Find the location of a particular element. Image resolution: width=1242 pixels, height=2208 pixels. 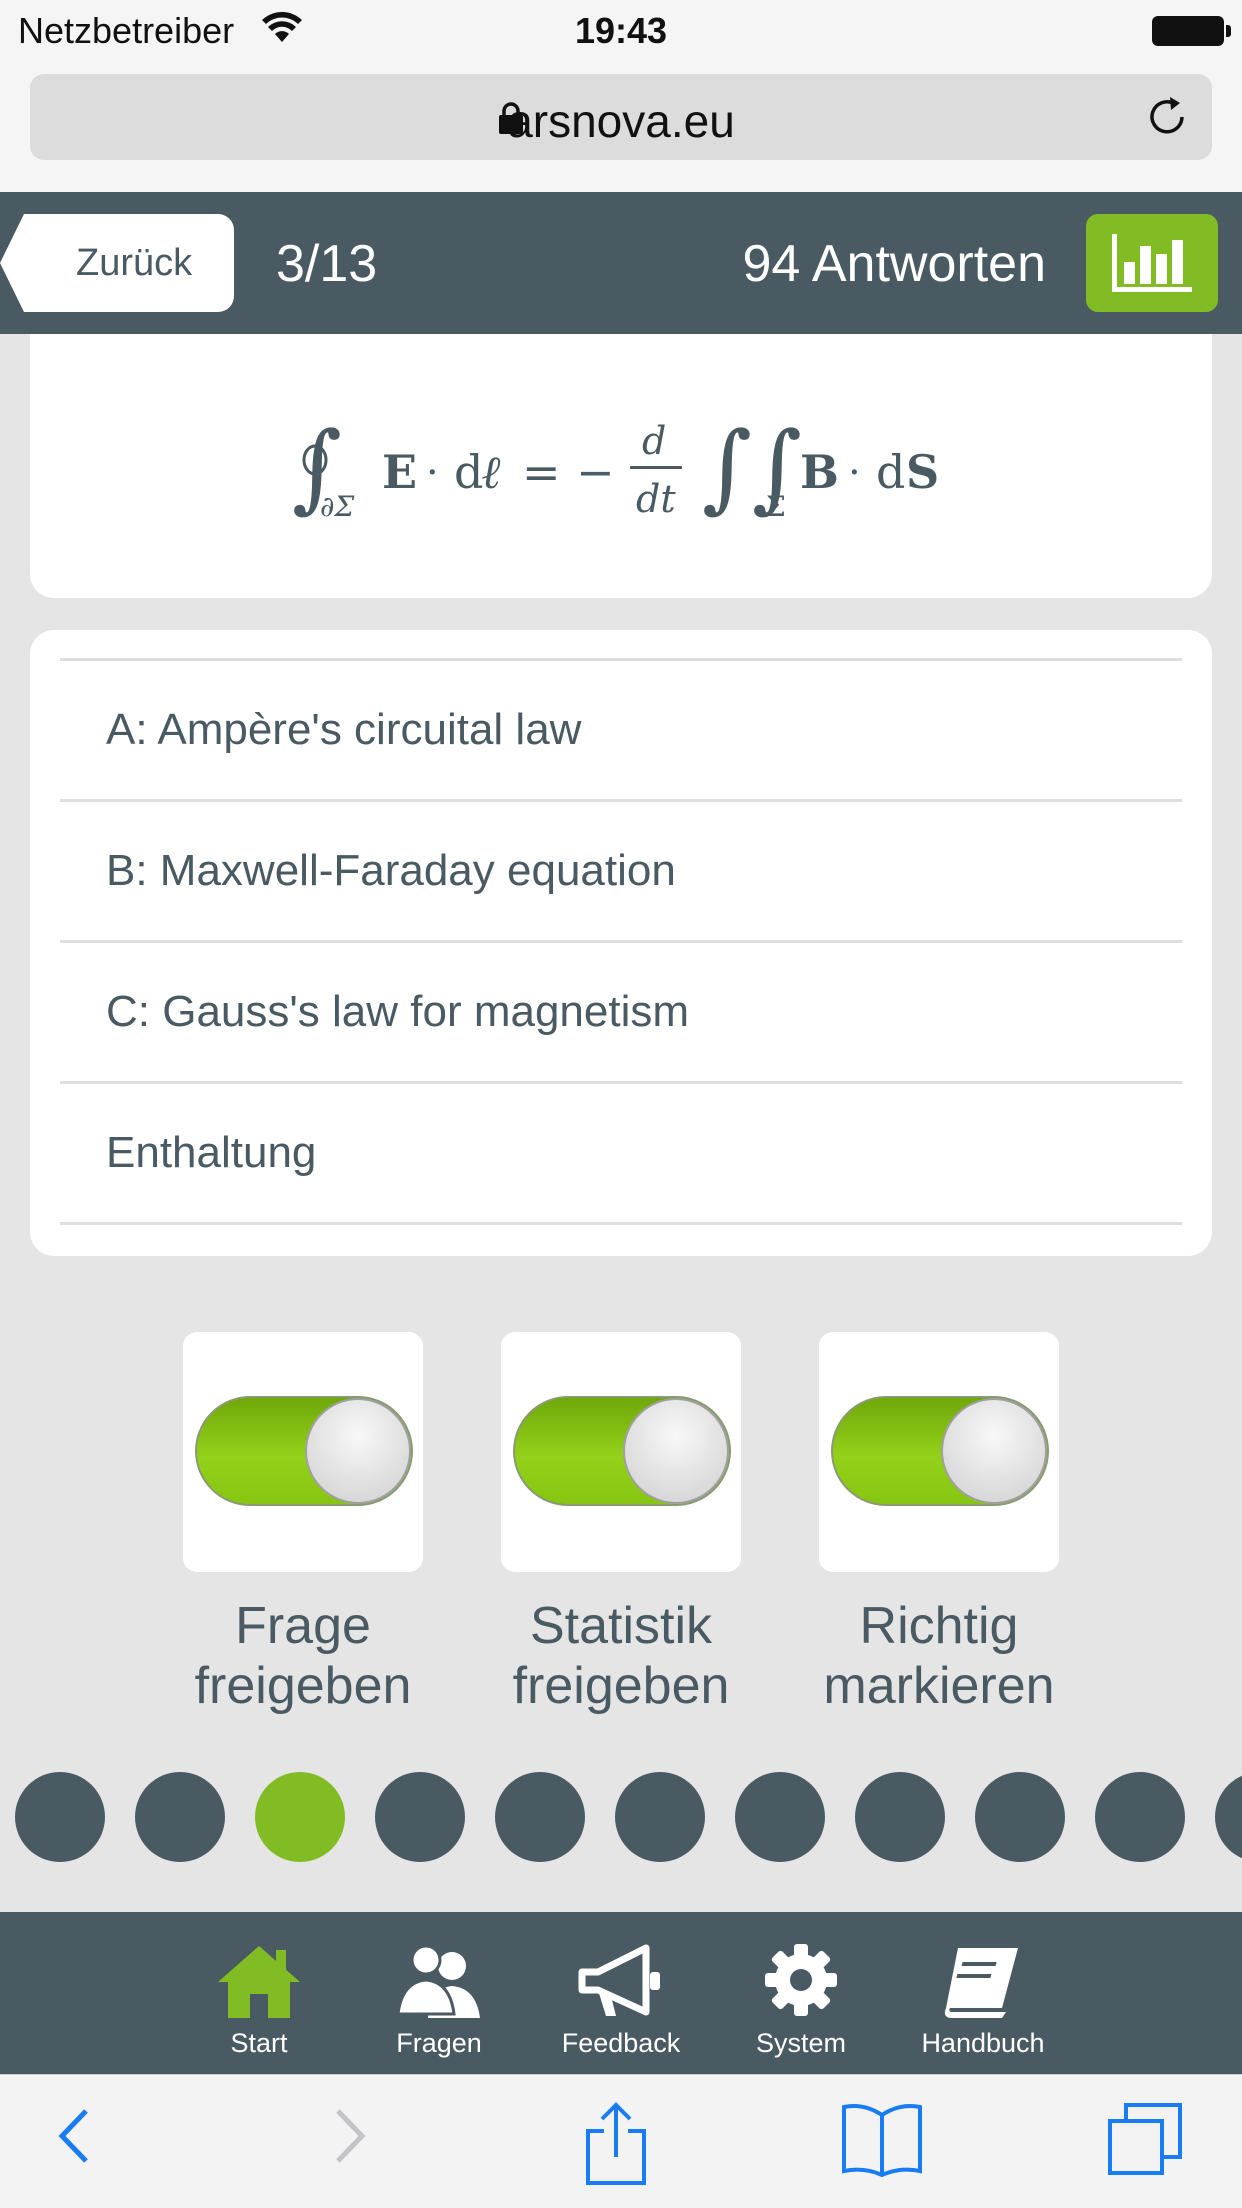

nav-item-questions: Fragen is located at coordinates (439, 1993).